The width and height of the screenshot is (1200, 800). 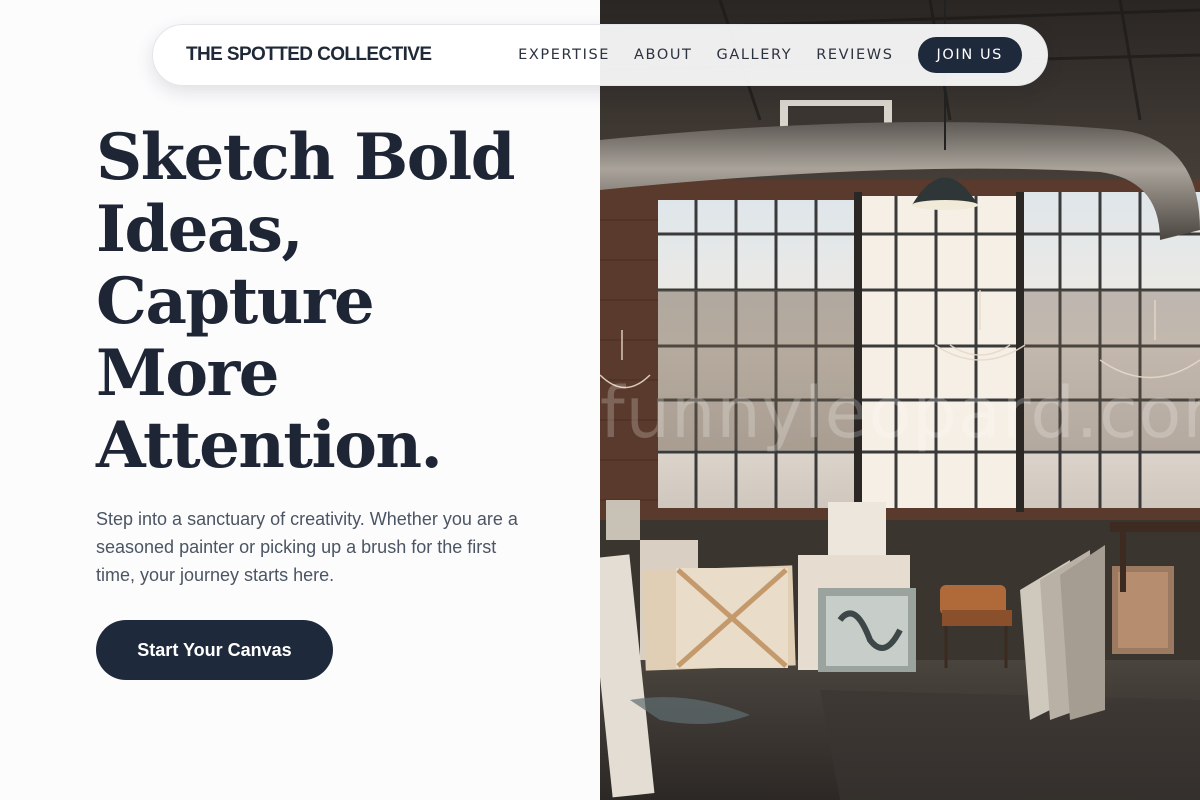 I want to click on hero-headline-line: Attention., so click(x=269, y=445).